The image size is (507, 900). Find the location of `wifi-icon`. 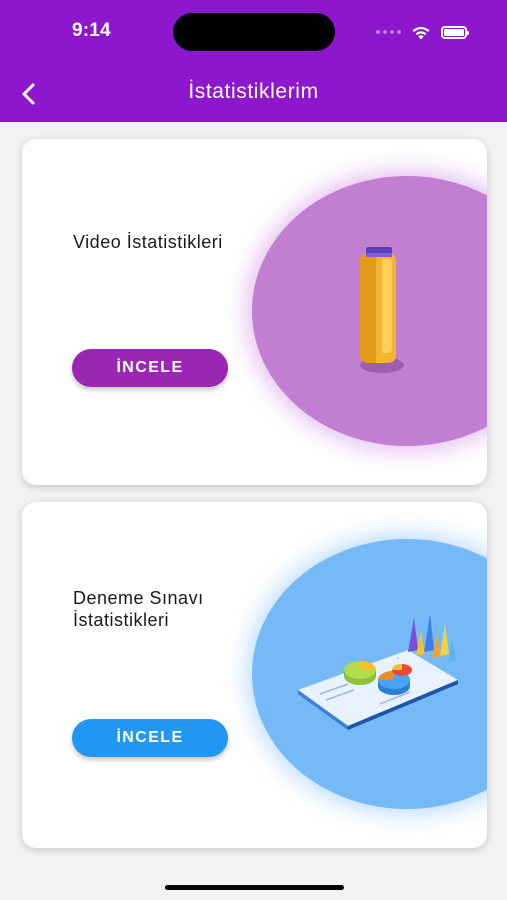

wifi-icon is located at coordinates (421, 32).